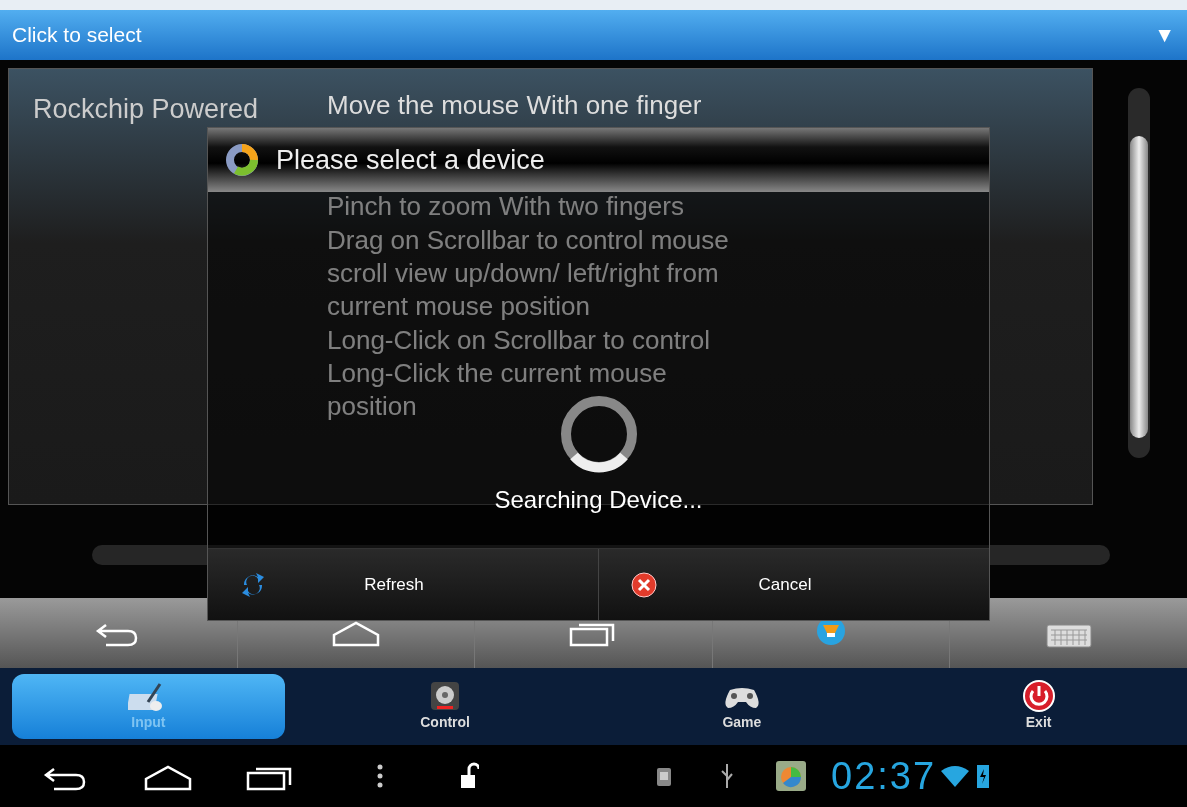 The height and width of the screenshot is (807, 1187). What do you see at coordinates (528, 273) in the screenshot?
I see `instruction-text: Drag on Scrollbar to control mouse scroll view up/down/ left/right from current mouse position` at bounding box center [528, 273].